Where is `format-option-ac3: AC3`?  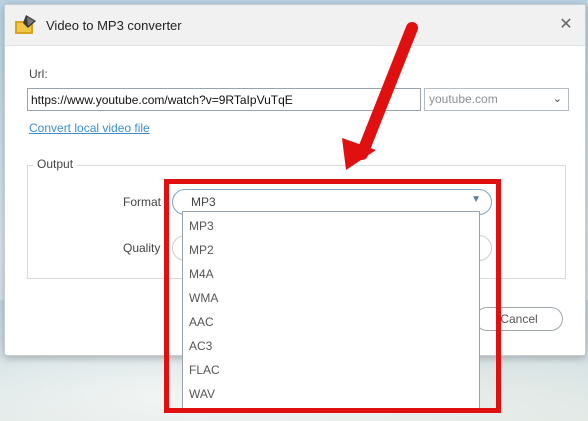 format-option-ac3: AC3 is located at coordinates (329, 346).